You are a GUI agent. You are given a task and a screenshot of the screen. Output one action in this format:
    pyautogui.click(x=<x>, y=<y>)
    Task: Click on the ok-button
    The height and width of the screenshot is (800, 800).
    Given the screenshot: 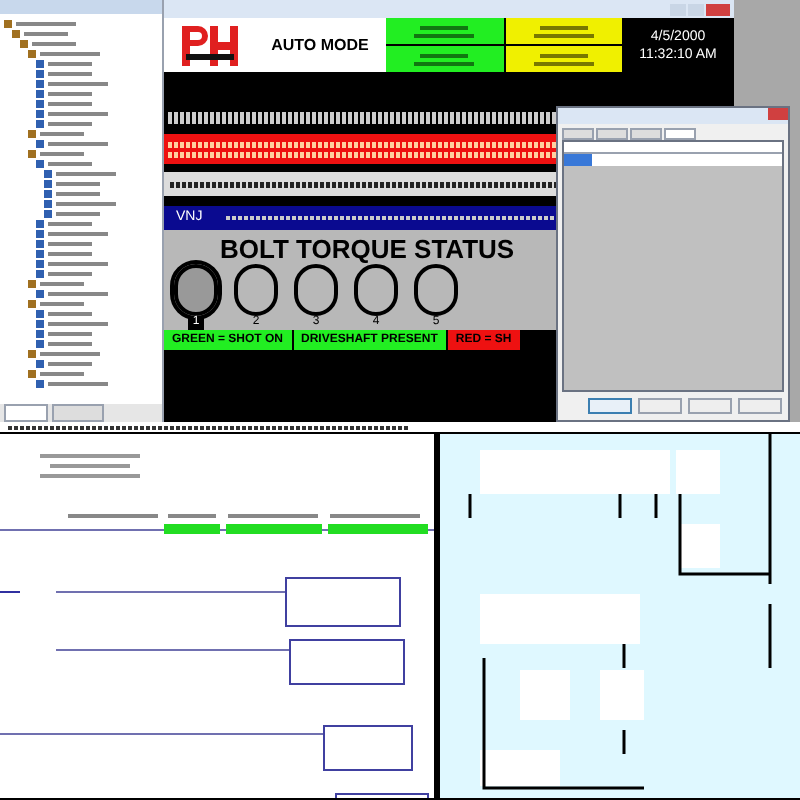 What is the action you would take?
    pyautogui.click(x=610, y=406)
    